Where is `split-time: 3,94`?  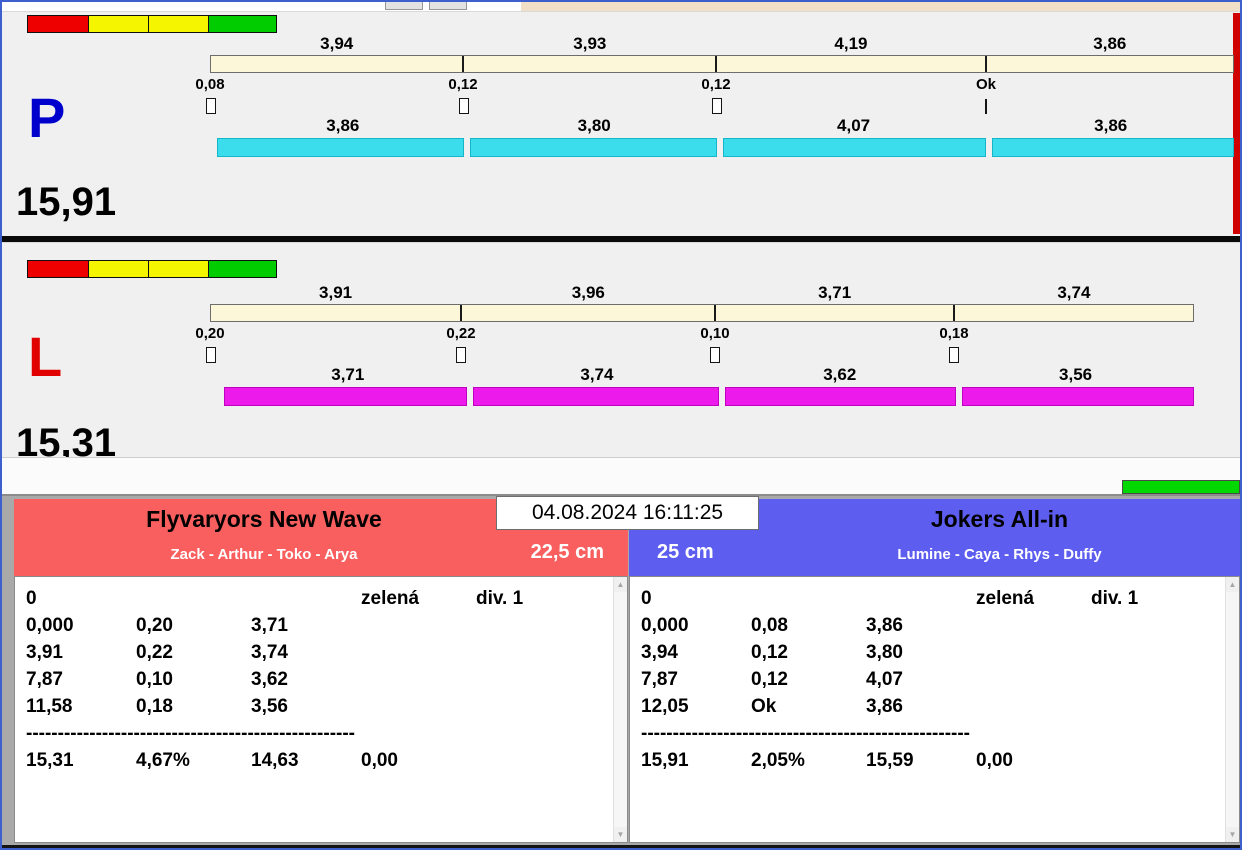
split-time: 3,94 is located at coordinates (337, 43).